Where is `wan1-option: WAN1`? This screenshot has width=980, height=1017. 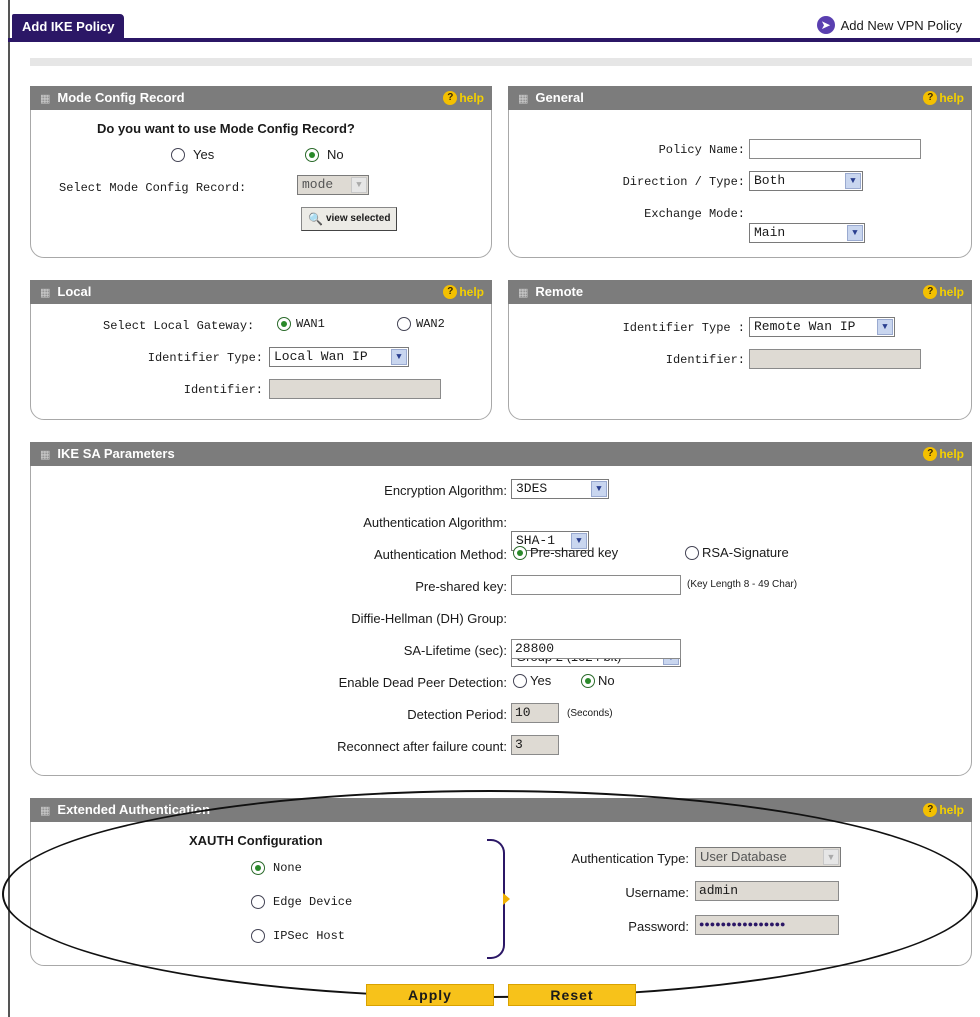
wan1-option: WAN1 is located at coordinates (301, 324).